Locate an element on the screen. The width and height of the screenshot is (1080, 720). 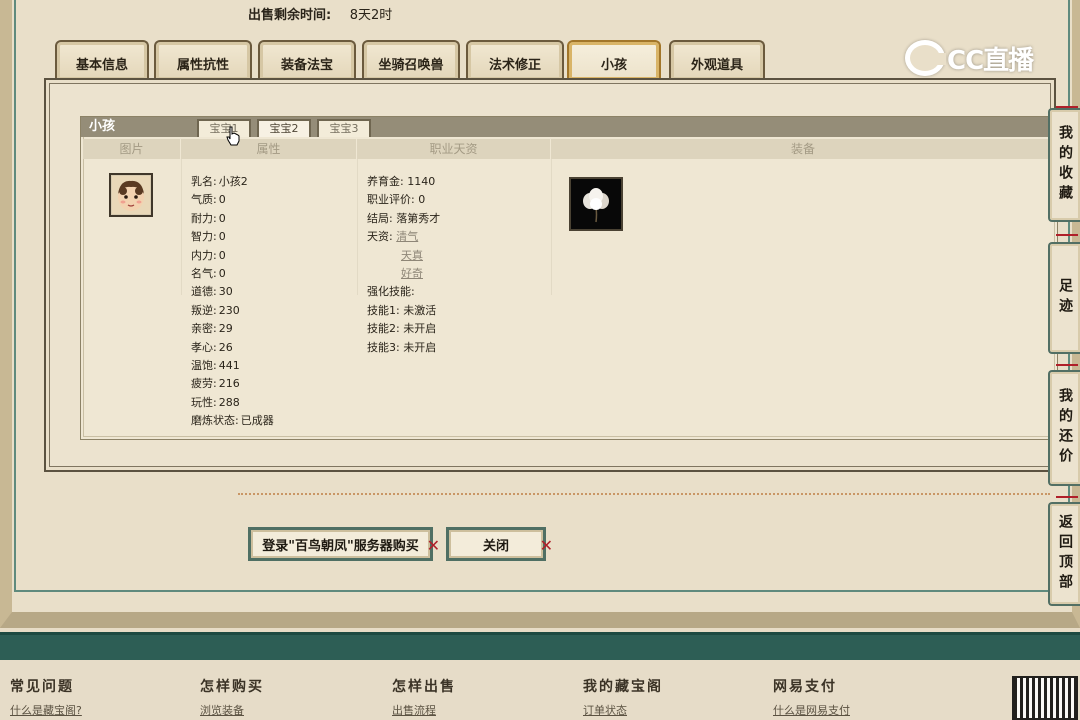
enhance-skill-row: 强化技能: is located at coordinates (403, 292).